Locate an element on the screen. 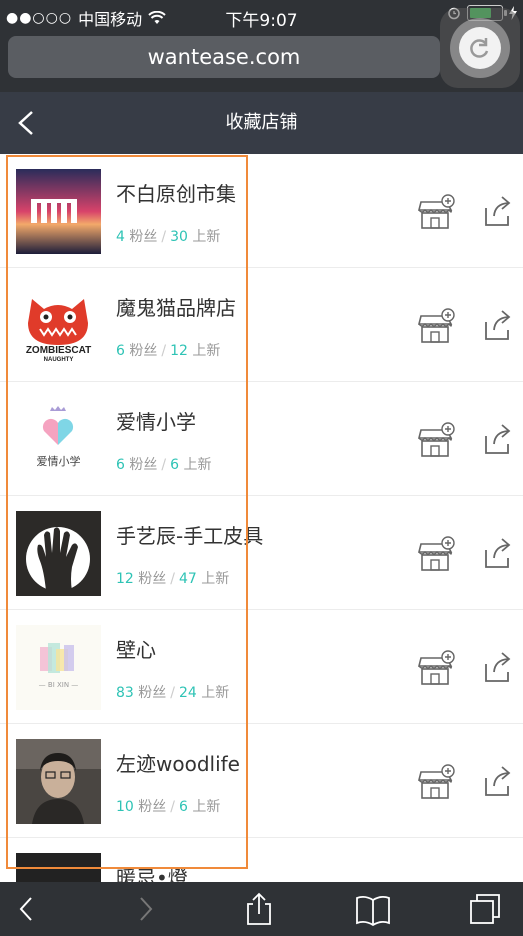  tabs-button is located at coordinates (485, 909).